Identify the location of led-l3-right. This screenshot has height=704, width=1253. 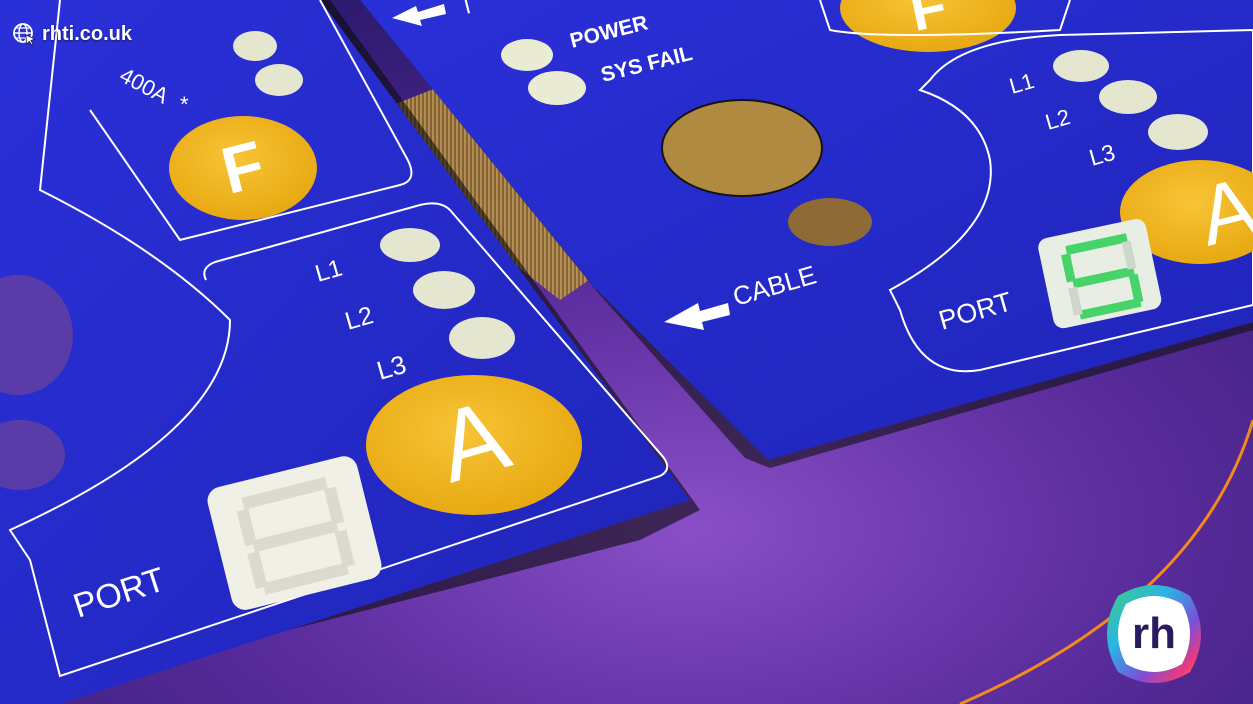
(1178, 132).